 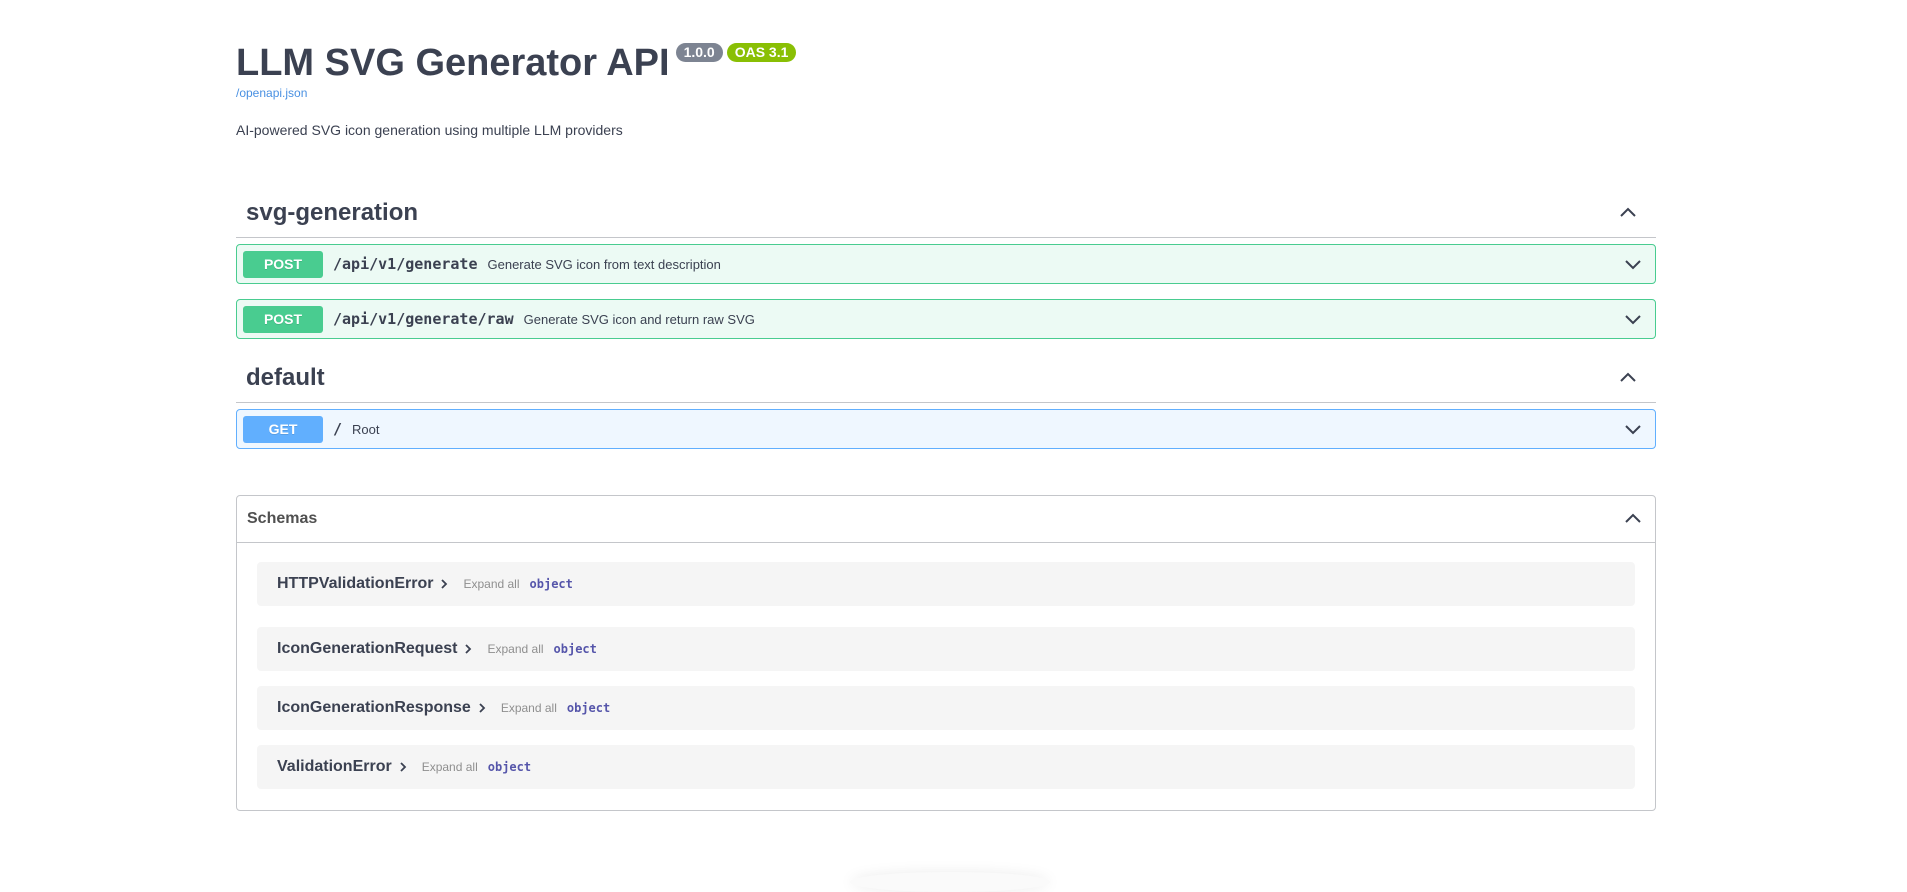 What do you see at coordinates (946, 584) in the screenshot?
I see `schema-item-httpvalidationerror: HTTPValidationError Expand all object` at bounding box center [946, 584].